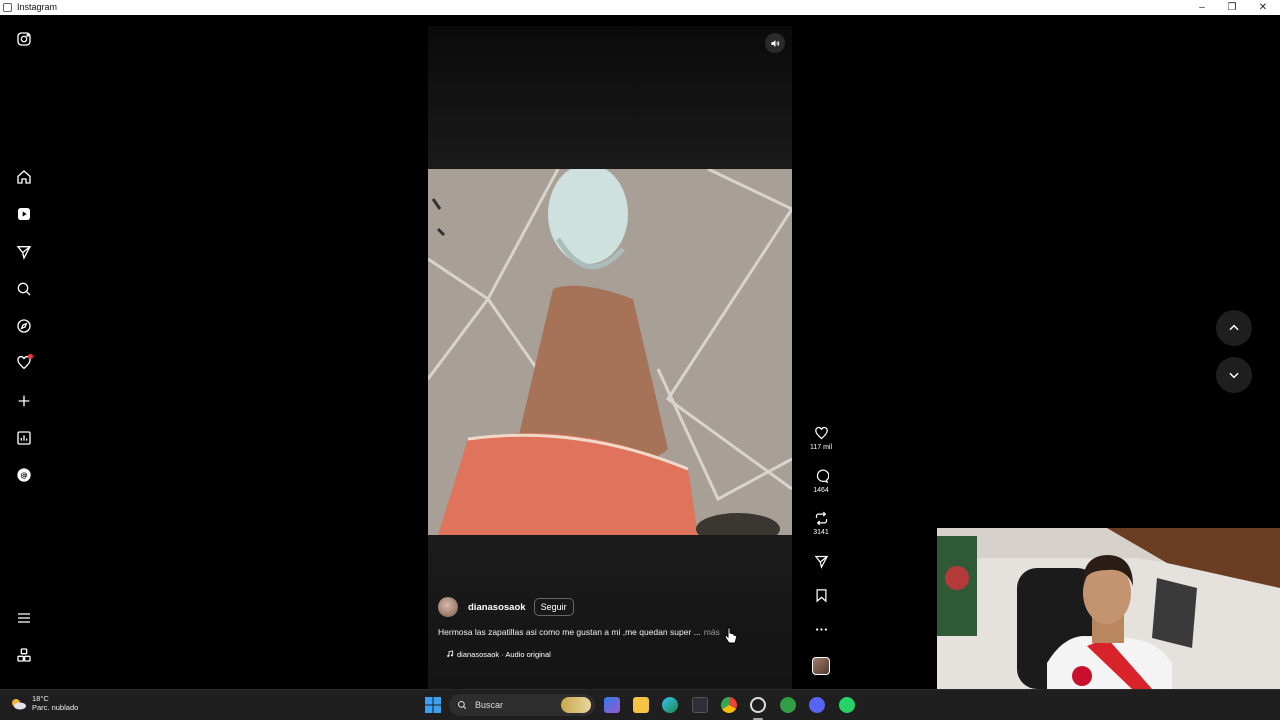  Describe the element at coordinates (18, 703) in the screenshot. I see `partly-cloudy-icon` at that location.